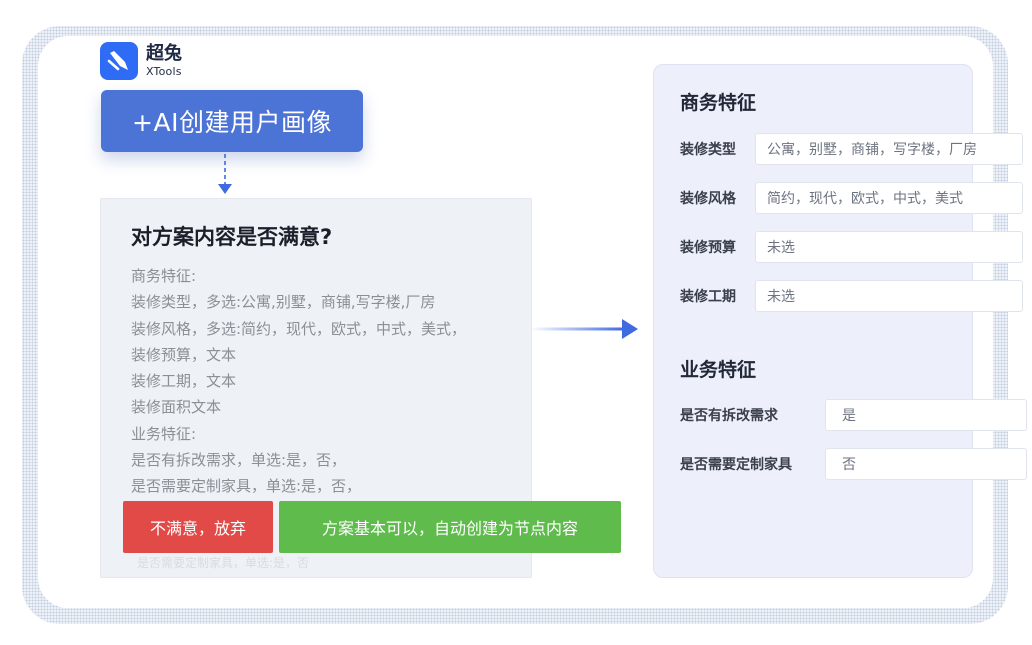 This screenshot has width=1032, height=645. I want to click on plan-line: 是否有拆改需求，单选:是，否，, so click(239, 460).